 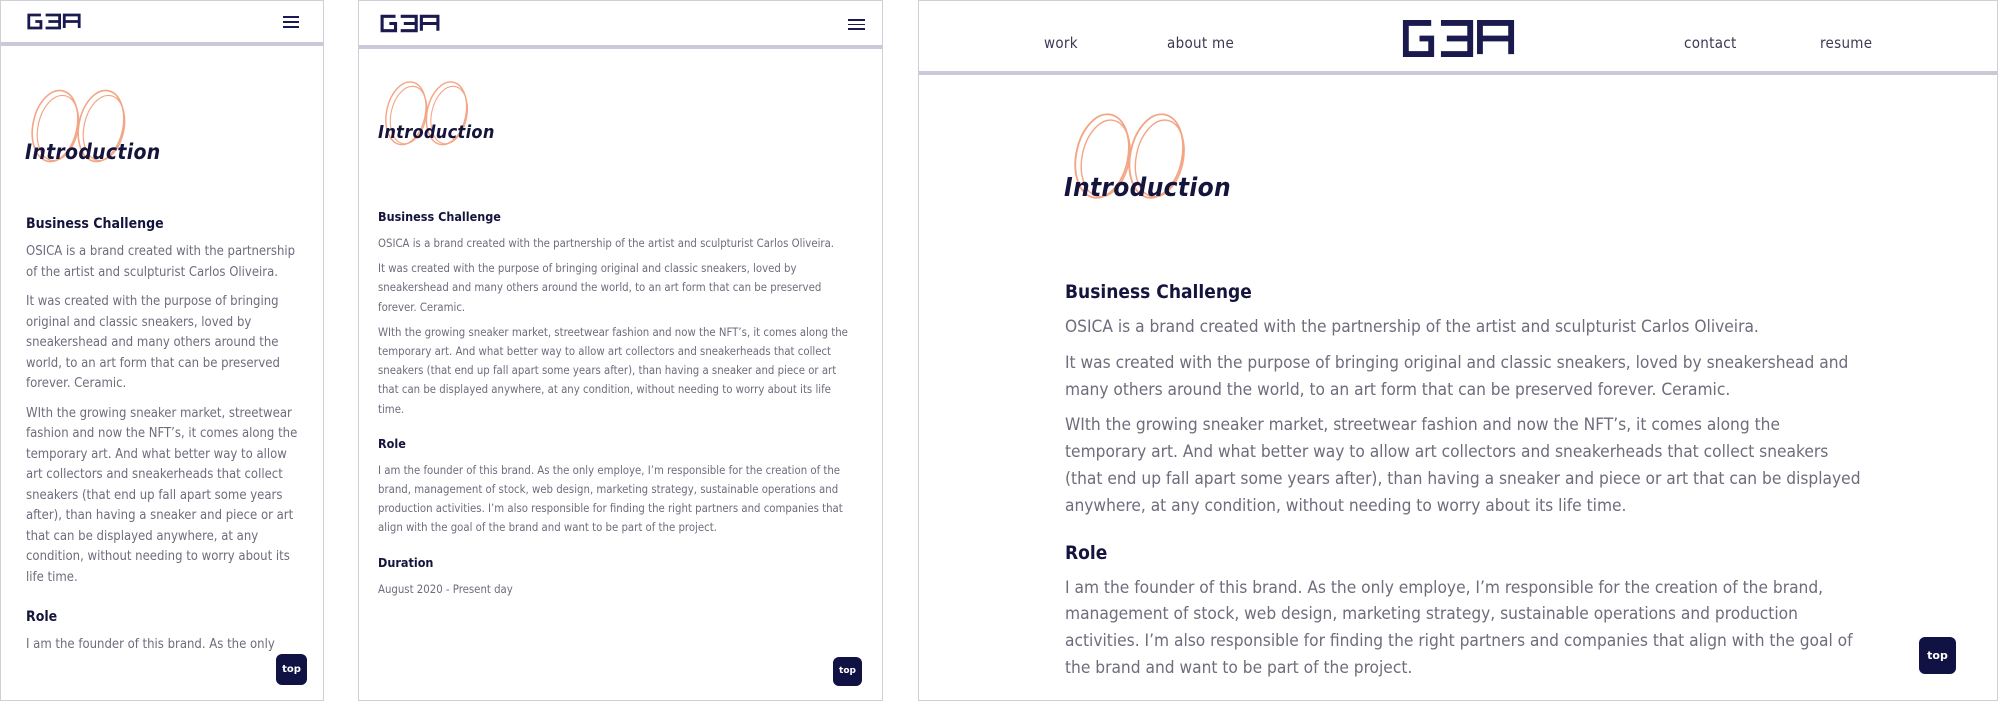 I want to click on top-navbar: work about me contact resume, so click(x=1458, y=38).